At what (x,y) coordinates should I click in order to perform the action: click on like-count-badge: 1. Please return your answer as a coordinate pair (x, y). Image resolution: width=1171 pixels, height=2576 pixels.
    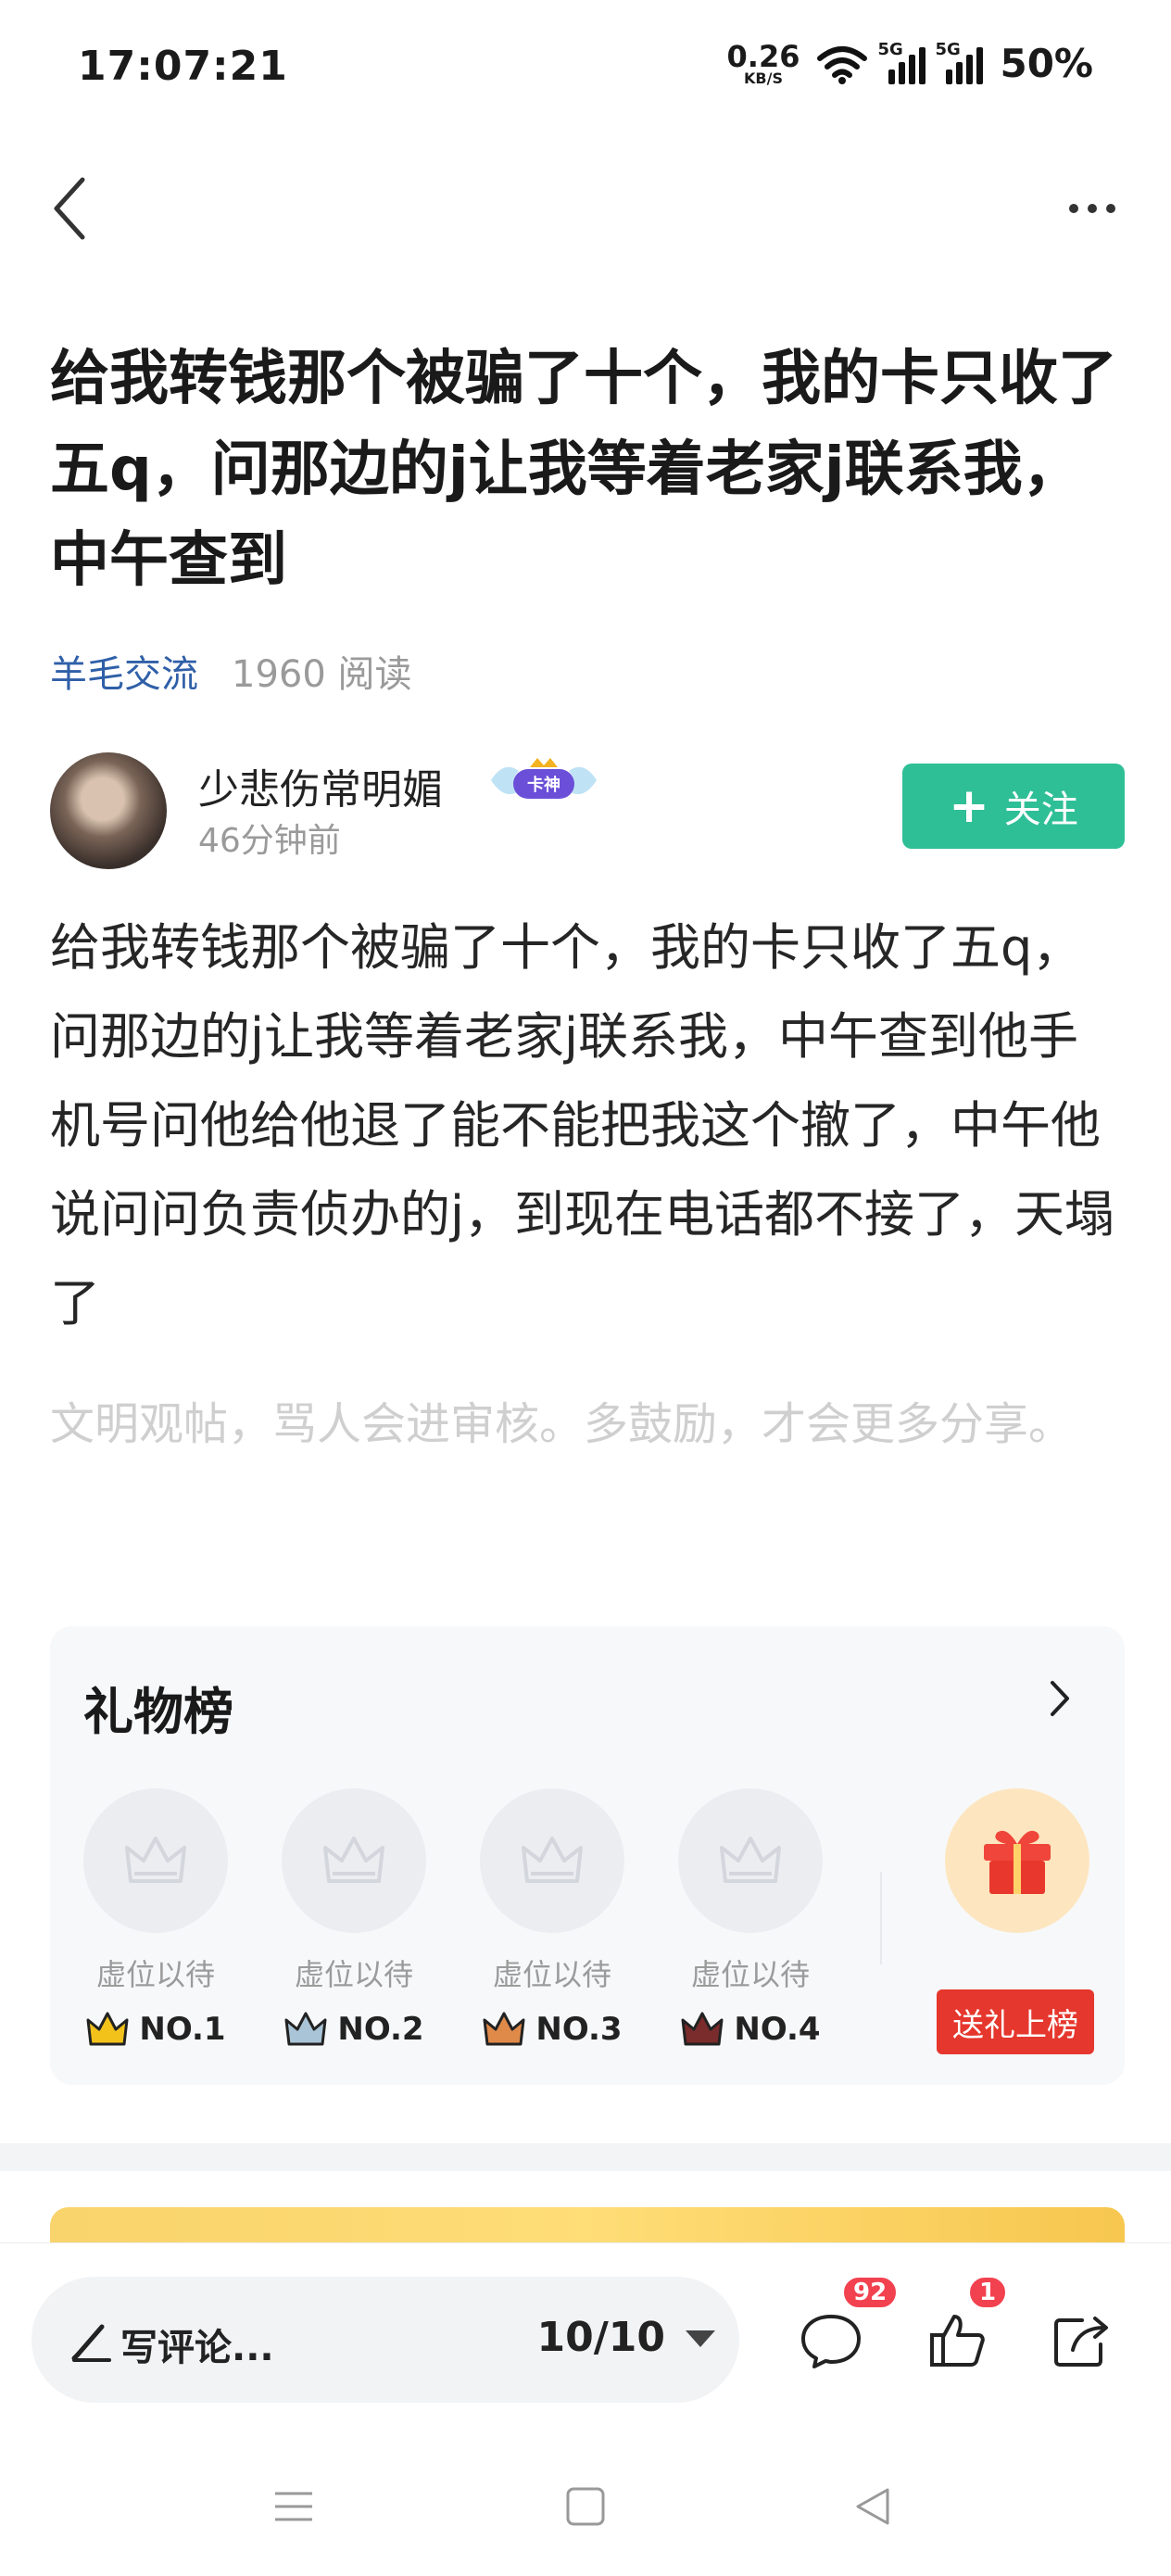
    Looking at the image, I should click on (988, 2292).